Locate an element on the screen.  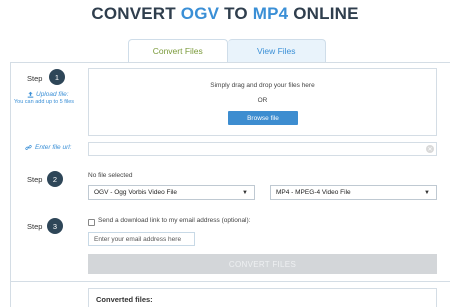
converted-files-box: Converted files: is located at coordinates (262, 297).